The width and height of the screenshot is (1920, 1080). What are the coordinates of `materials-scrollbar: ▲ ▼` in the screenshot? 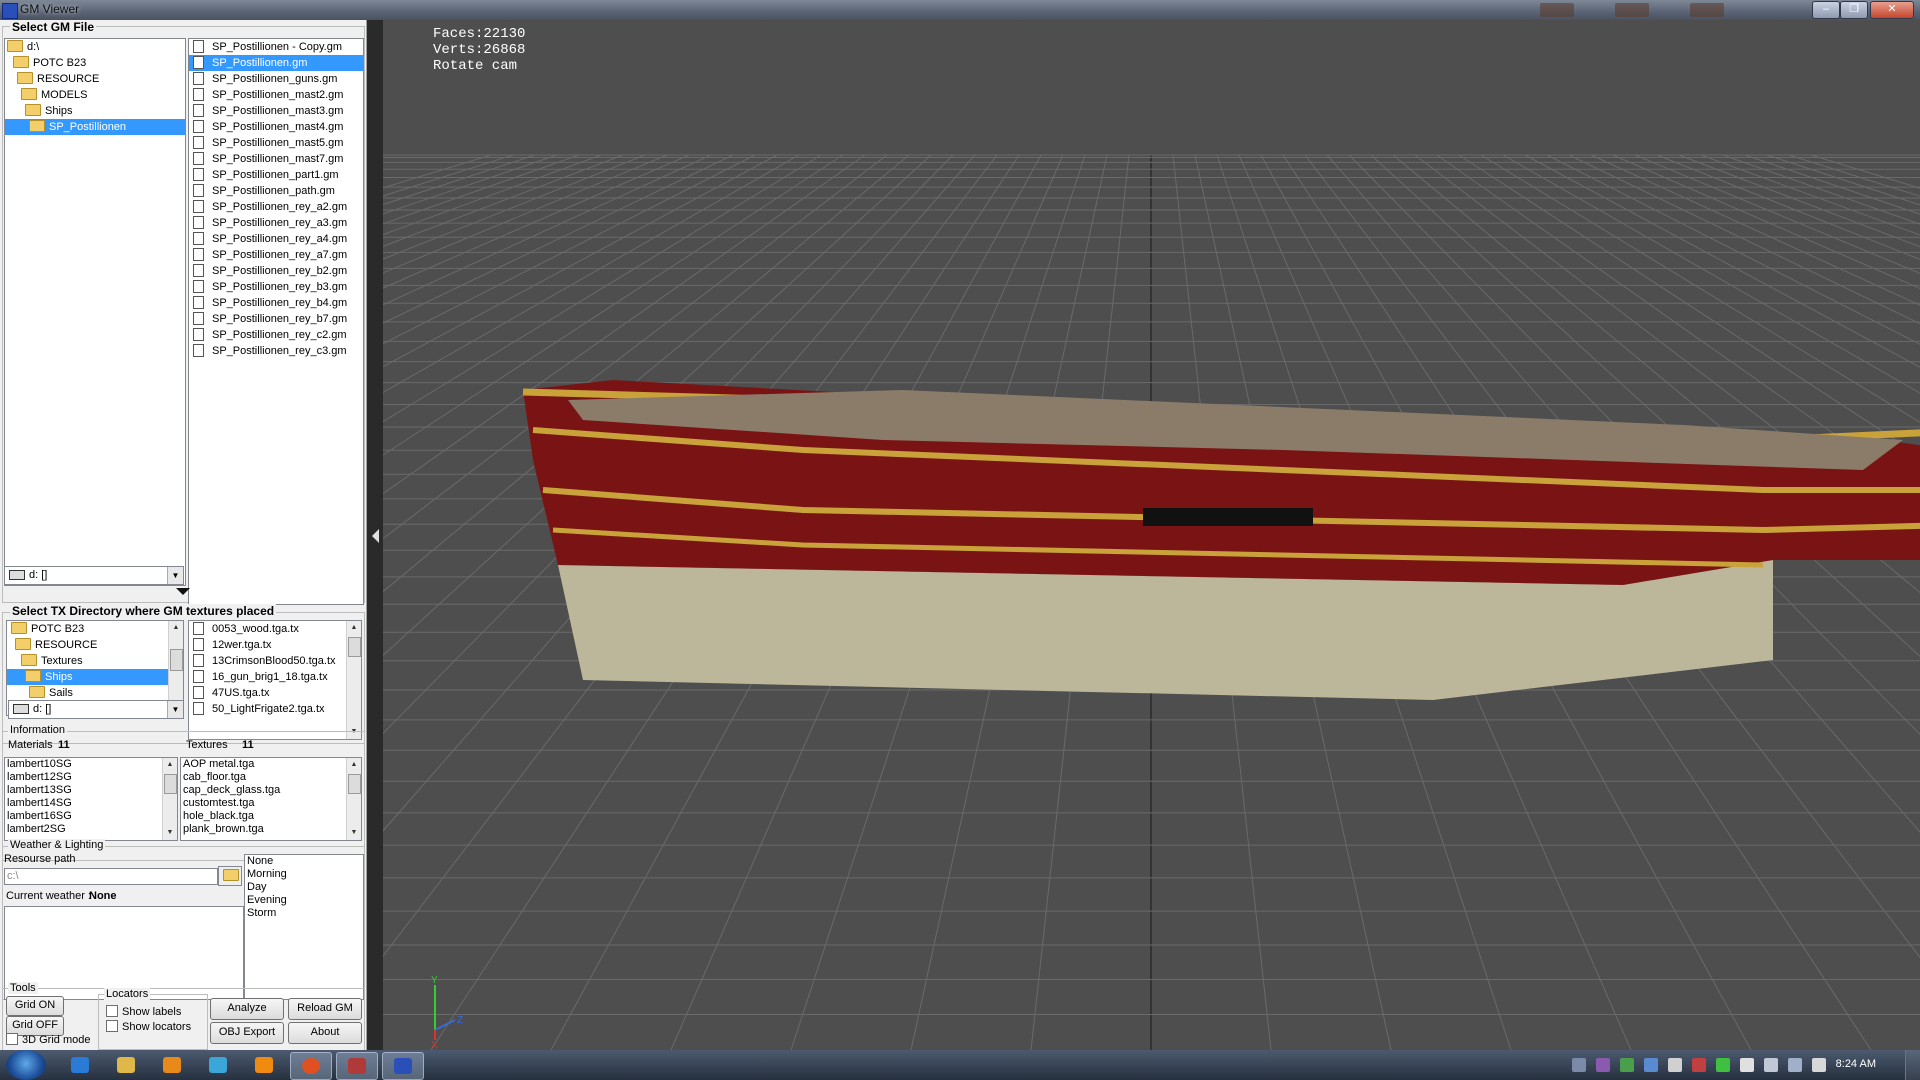 It's located at (169, 799).